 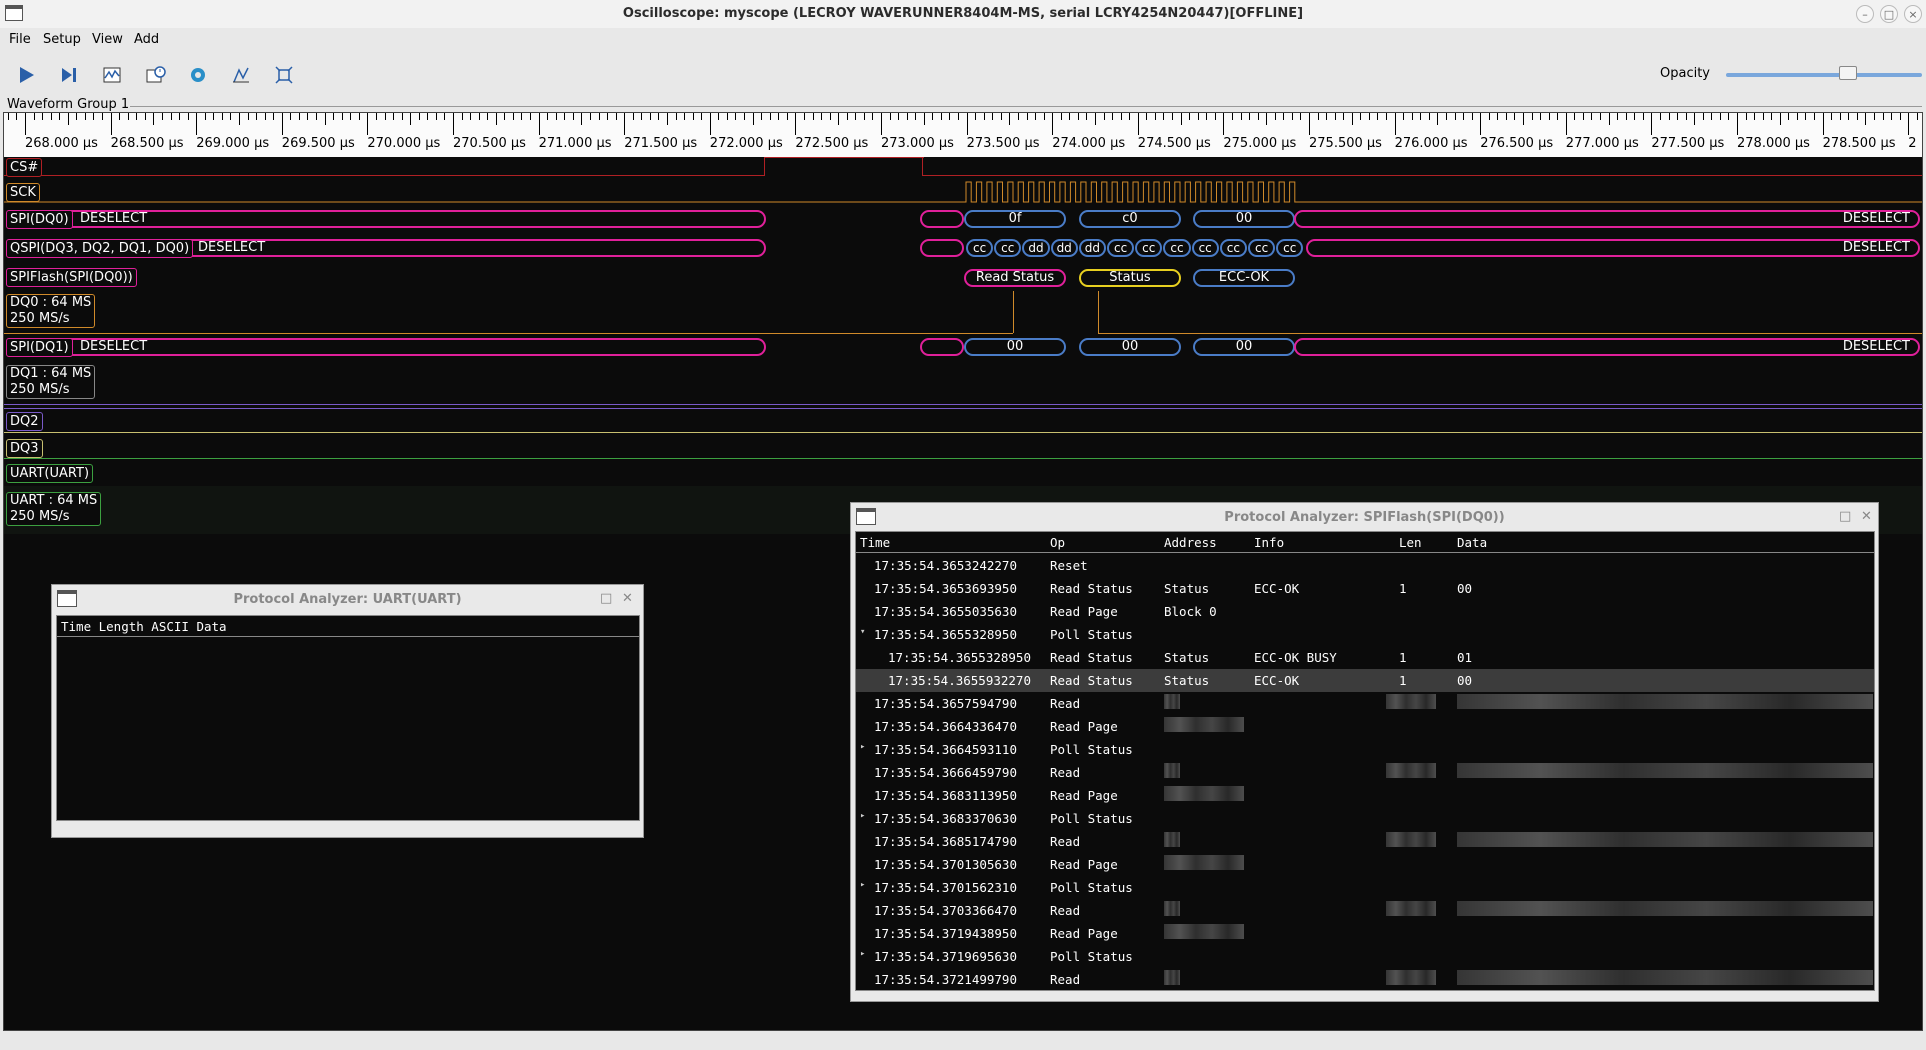 What do you see at coordinates (51, 382) in the screenshot?
I see `trace-label-dq1: DQ1 : 64 MS 250 MS/s` at bounding box center [51, 382].